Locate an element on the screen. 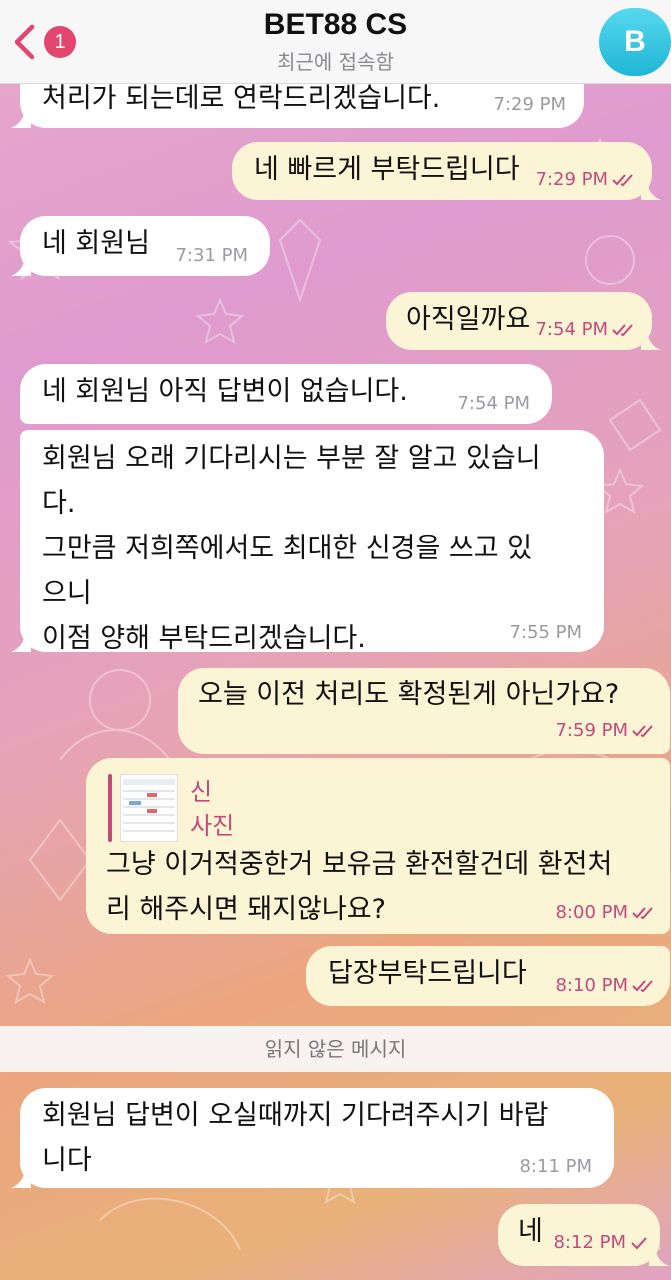 The width and height of the screenshot is (671, 1280). message-text: 네 회원님 아직 답변이 없습니다. is located at coordinates (225, 391).